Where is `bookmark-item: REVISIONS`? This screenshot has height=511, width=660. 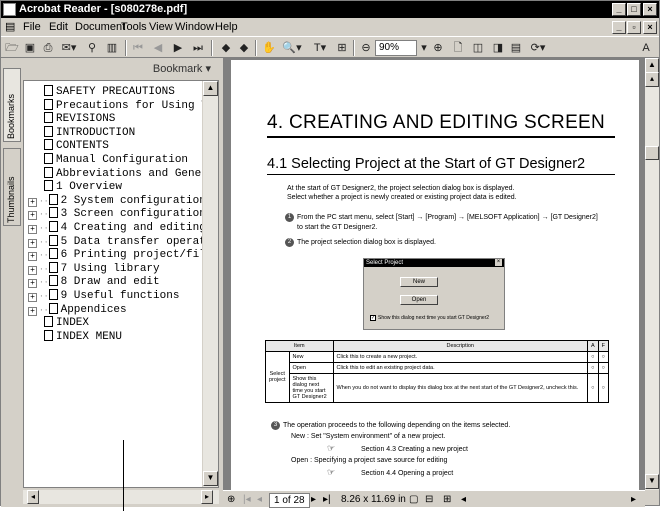 bookmark-item: REVISIONS is located at coordinates (131, 118).